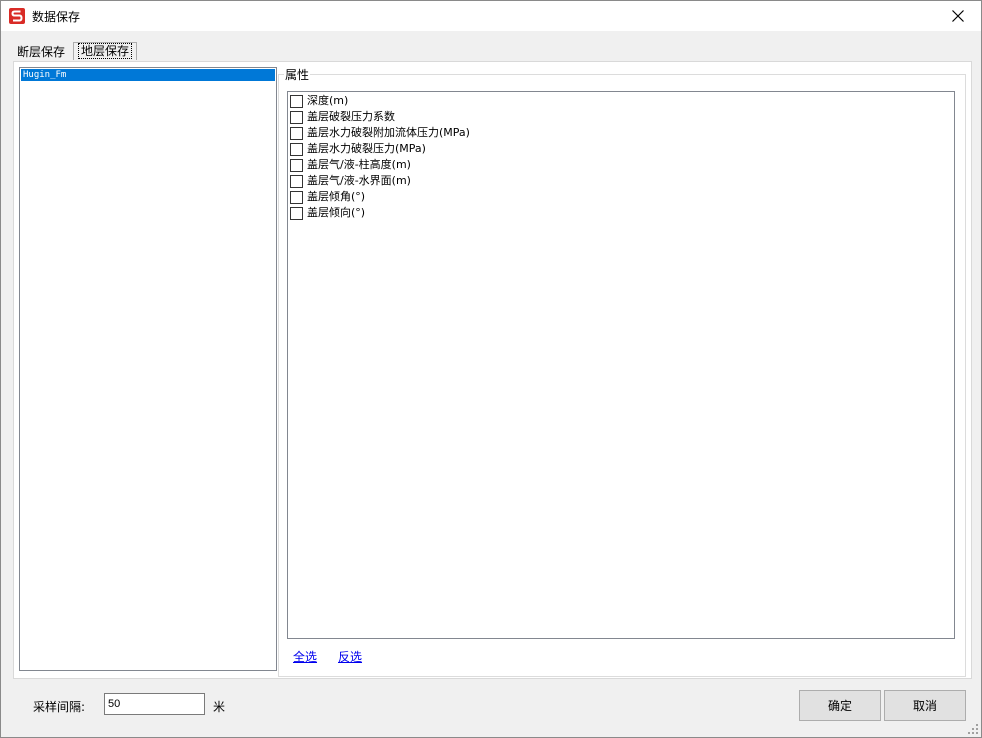  I want to click on sampling-unit-label: 米, so click(219, 707).